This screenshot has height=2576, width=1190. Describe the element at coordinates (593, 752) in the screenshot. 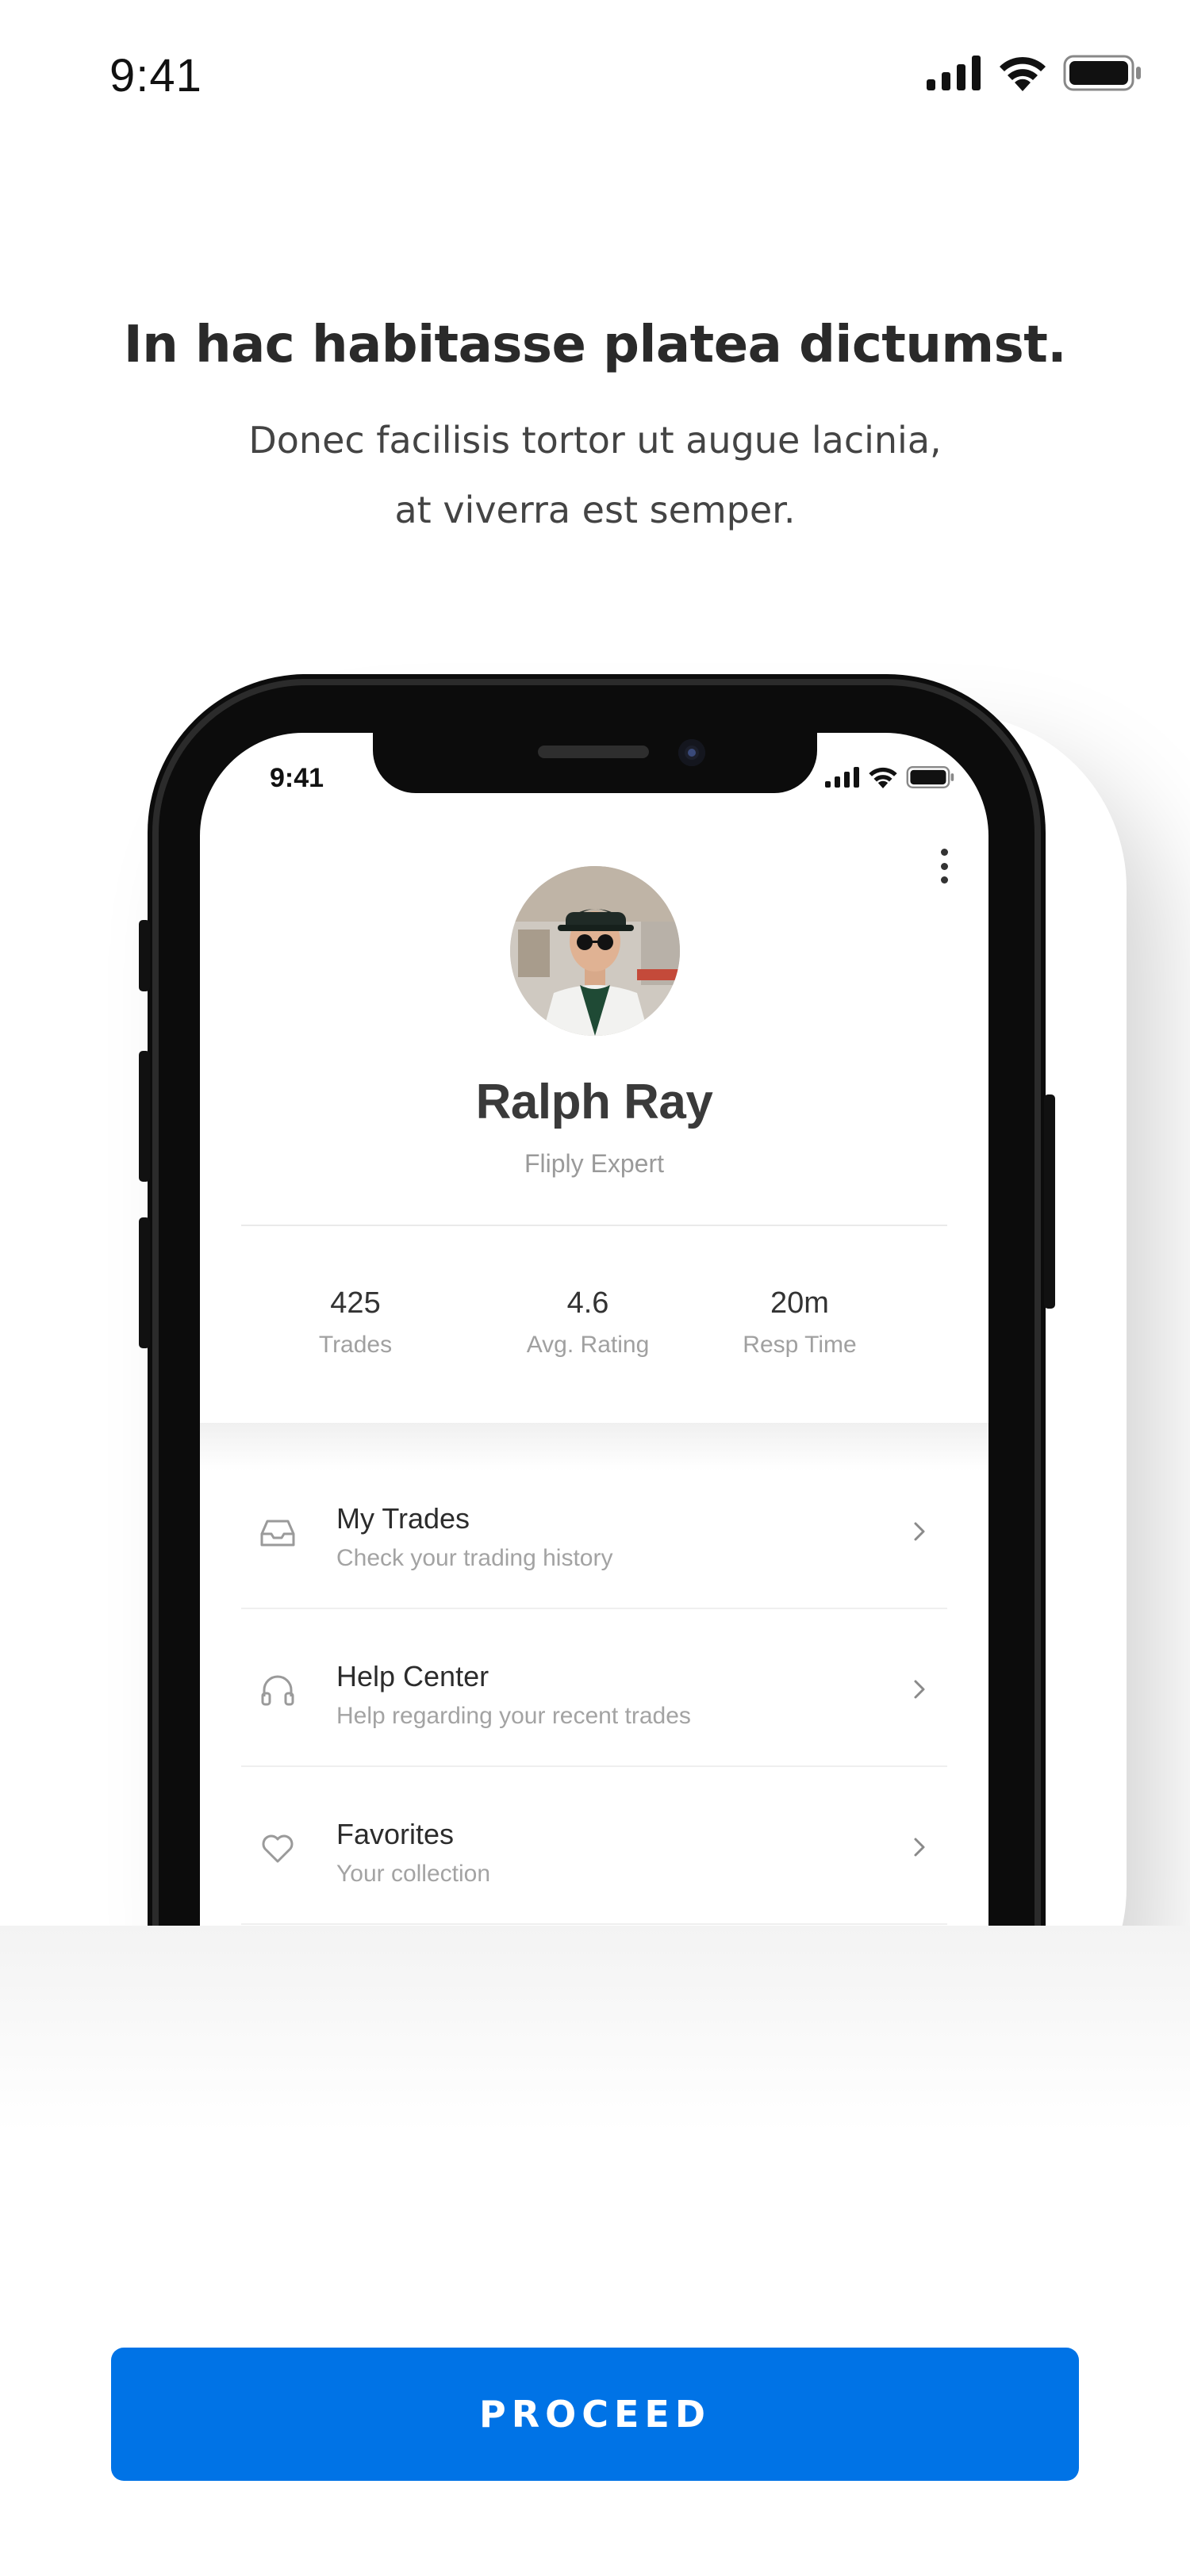

I see `speaker-grille` at that location.